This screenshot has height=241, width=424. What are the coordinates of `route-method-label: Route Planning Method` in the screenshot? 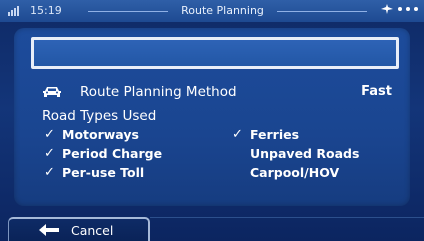 It's located at (158, 92).